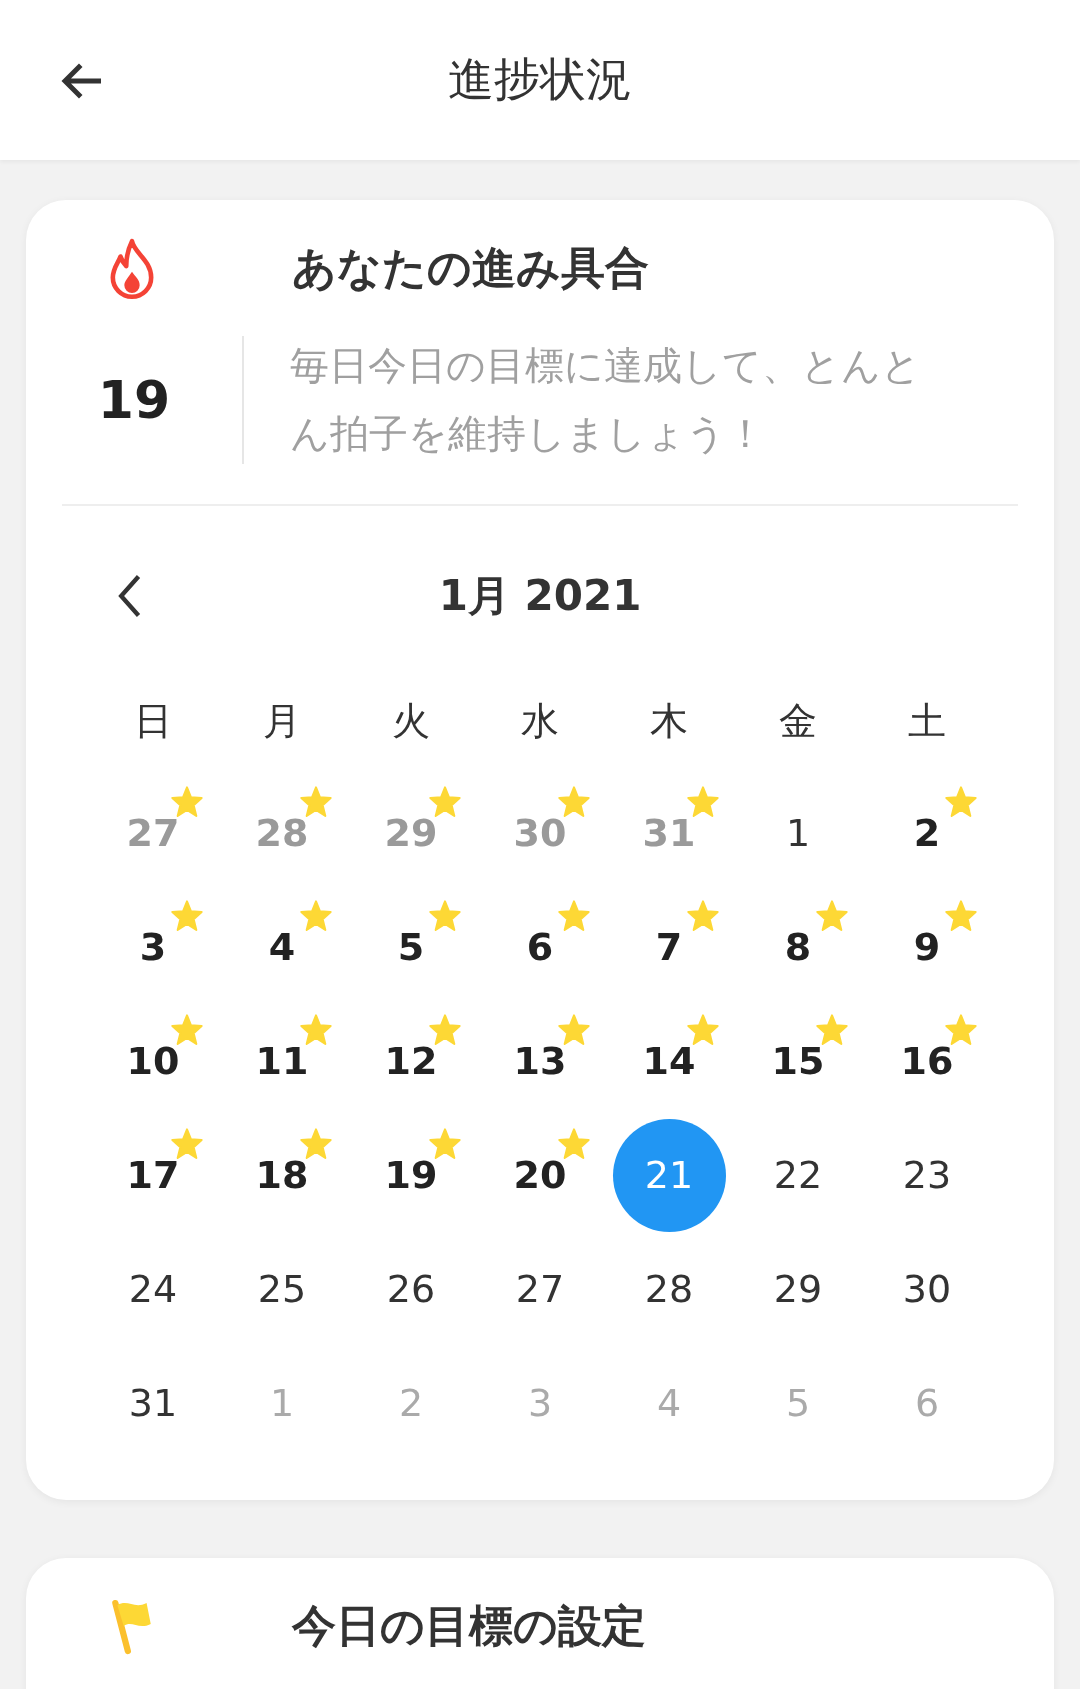 The height and width of the screenshot is (1689, 1080). I want to click on weekday-label: 金, so click(798, 721).